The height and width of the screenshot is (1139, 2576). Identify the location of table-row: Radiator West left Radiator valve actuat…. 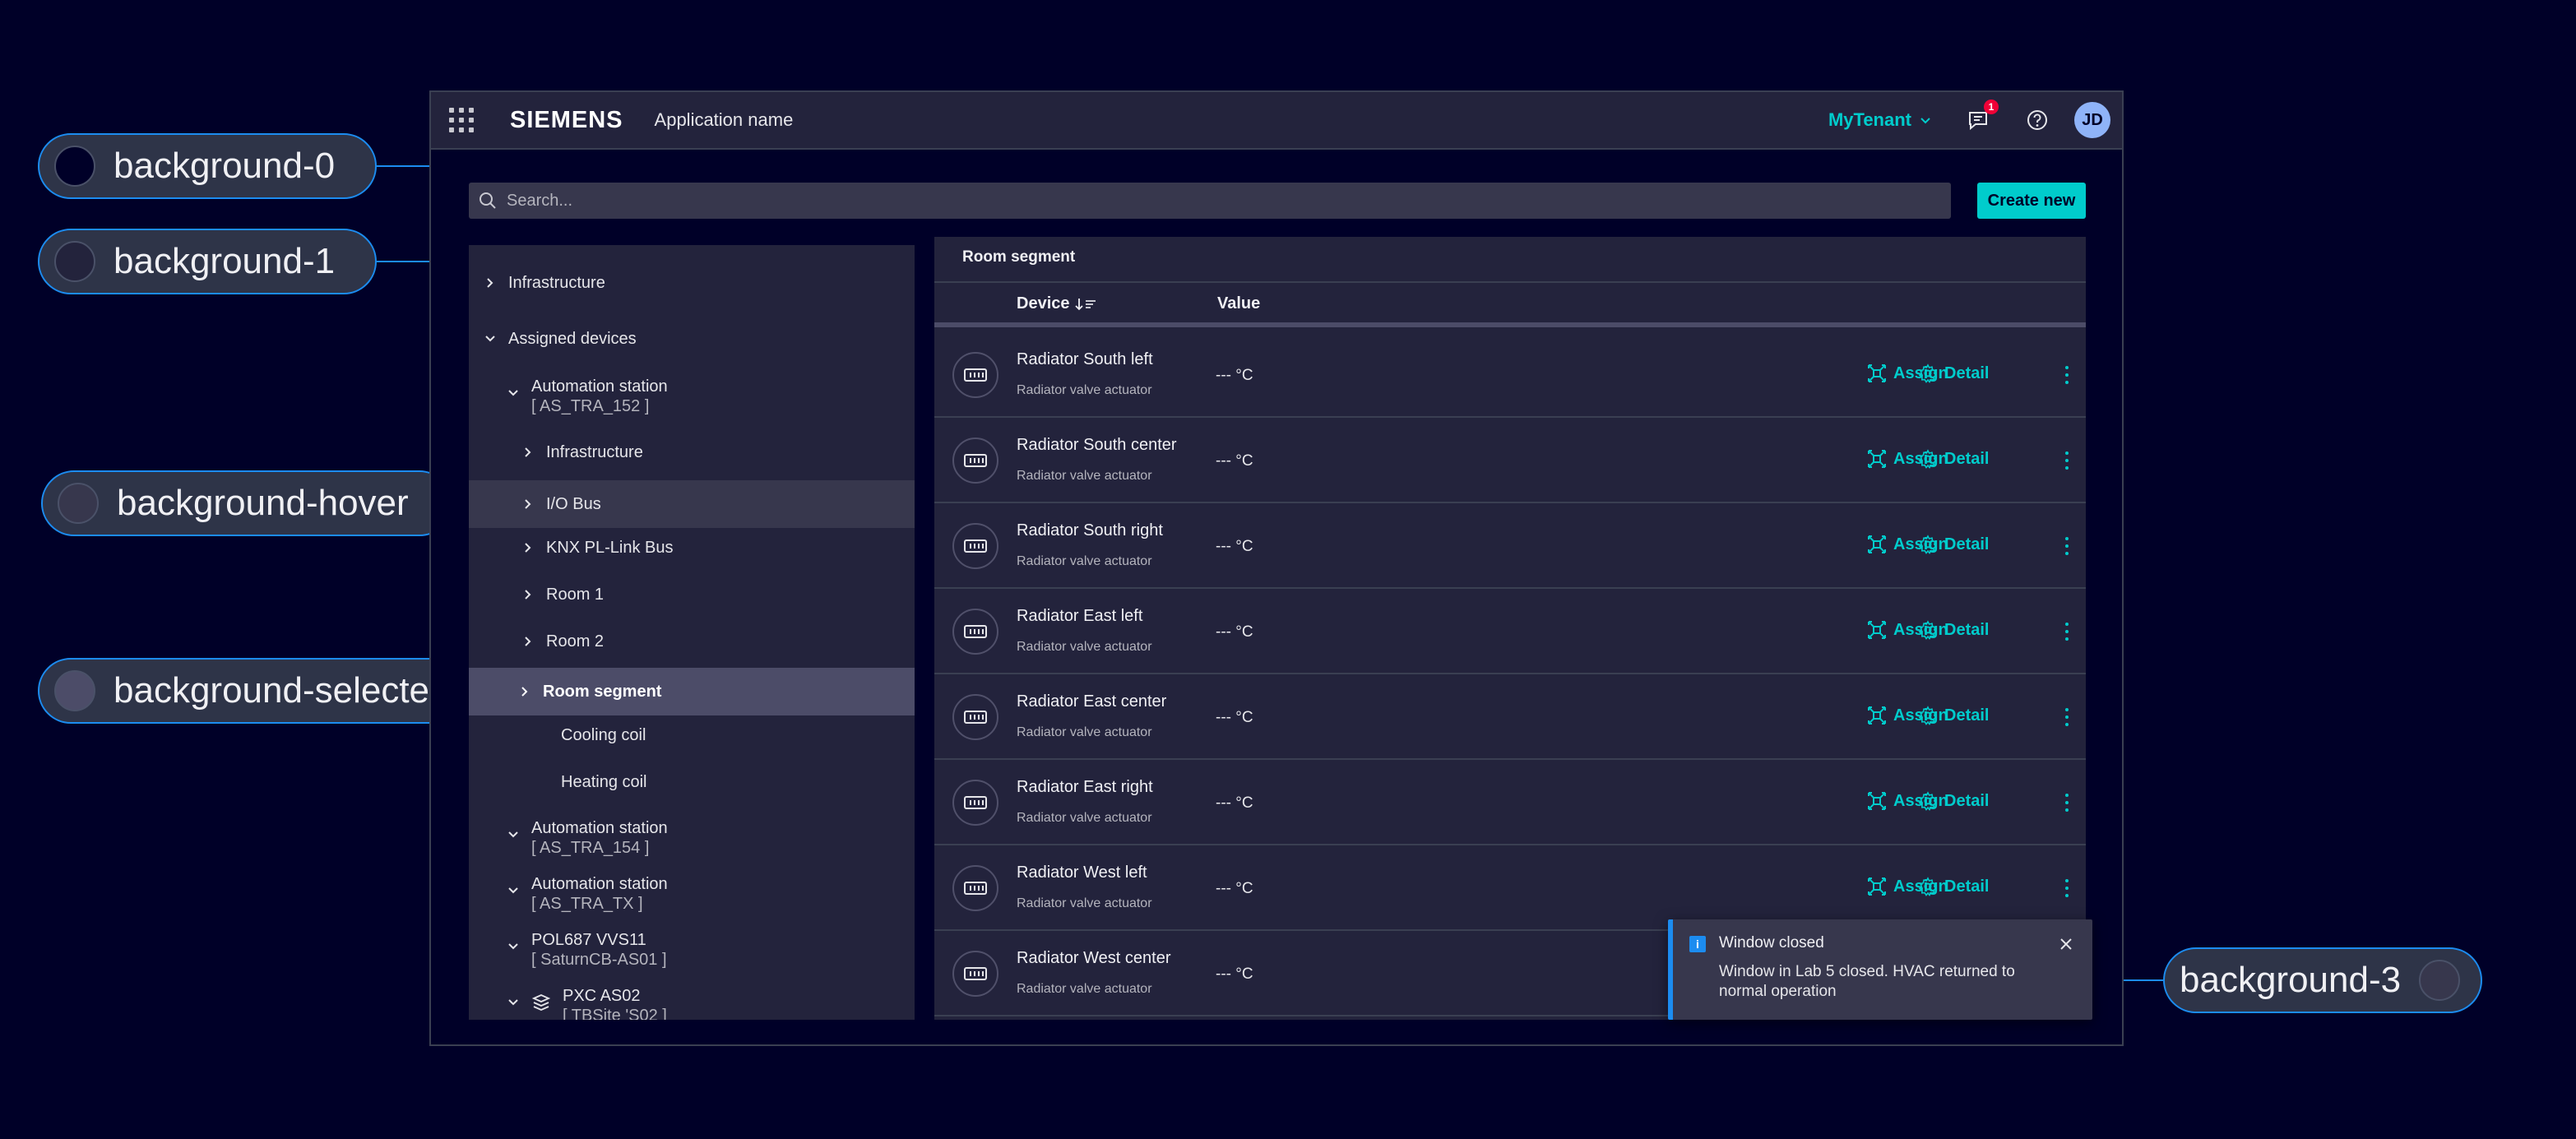
(1510, 888).